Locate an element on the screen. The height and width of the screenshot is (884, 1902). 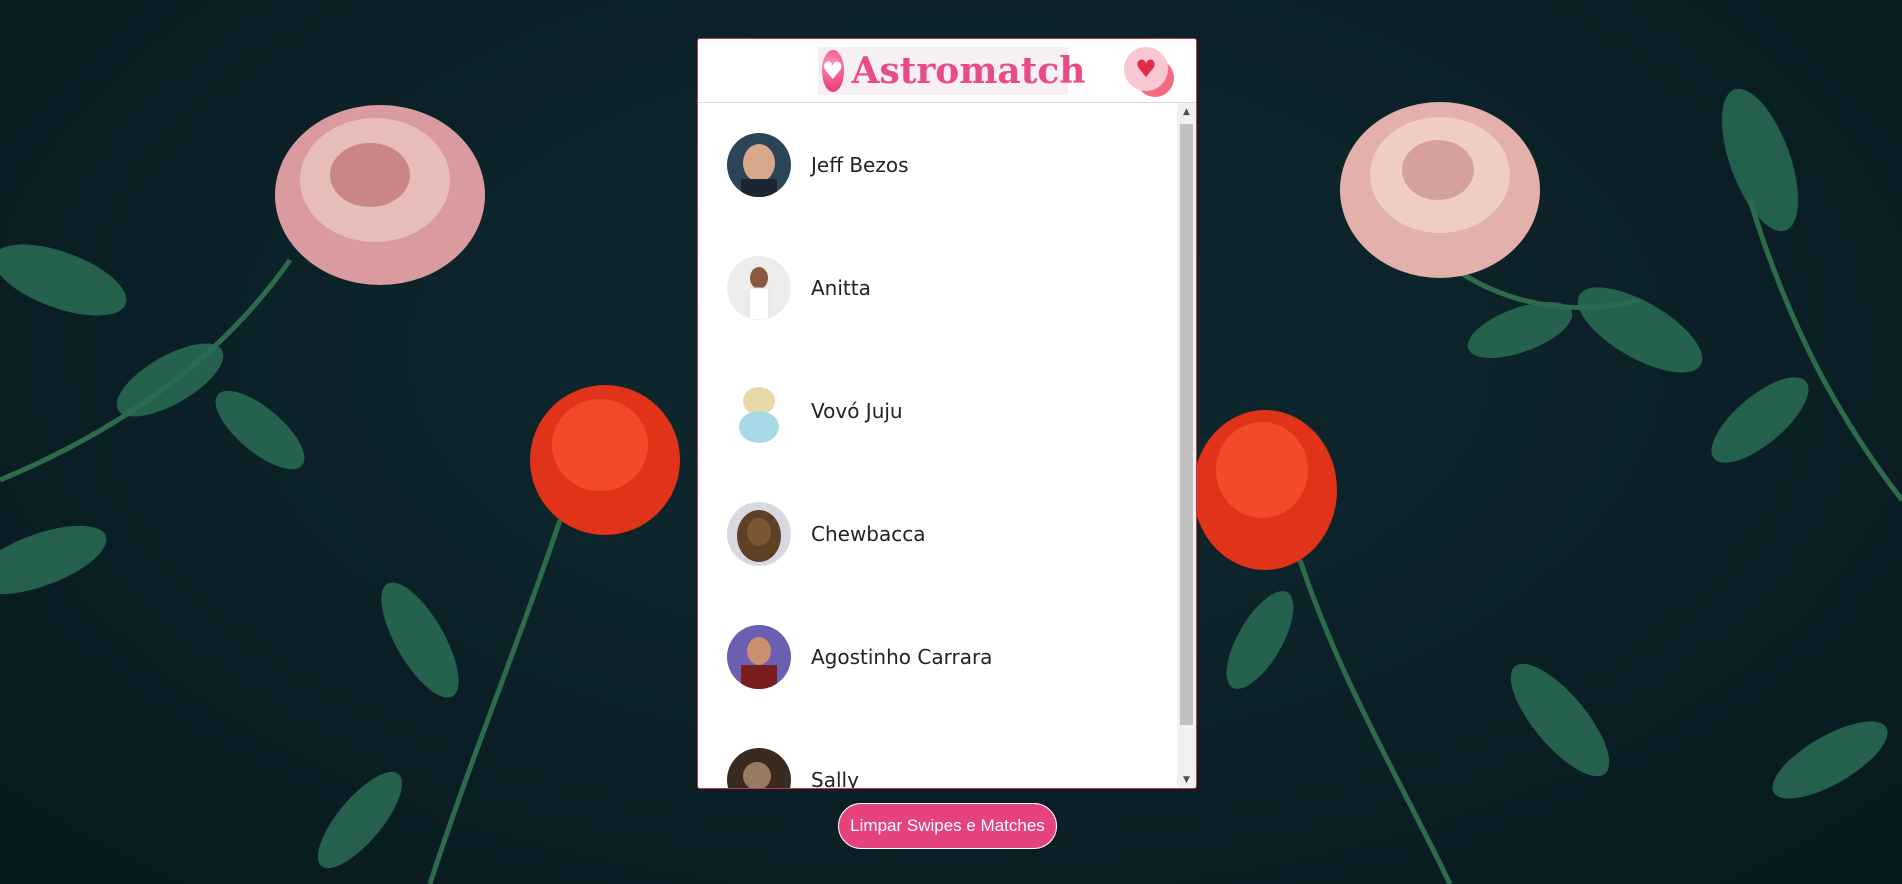
match-item: Agostinho Carrara is located at coordinates (937, 656).